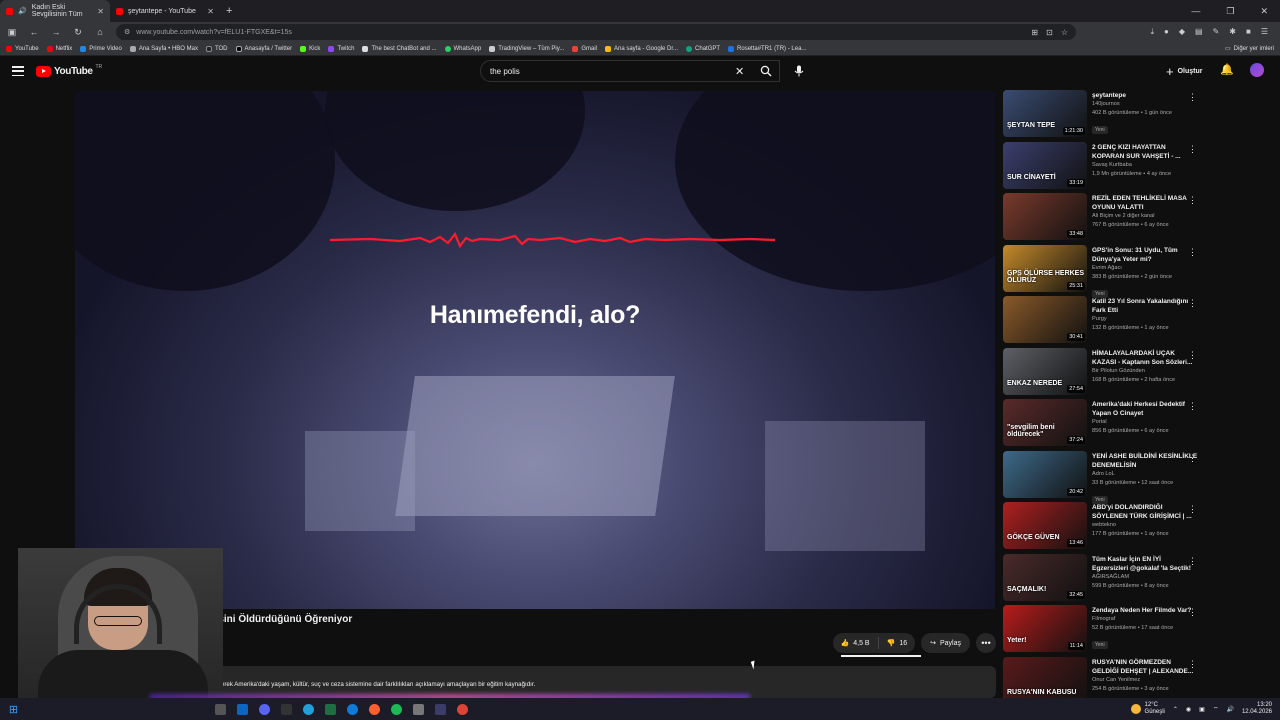 The width and height of the screenshot is (1280, 720). I want to click on dislike-button: 👎 16, so click(897, 643).